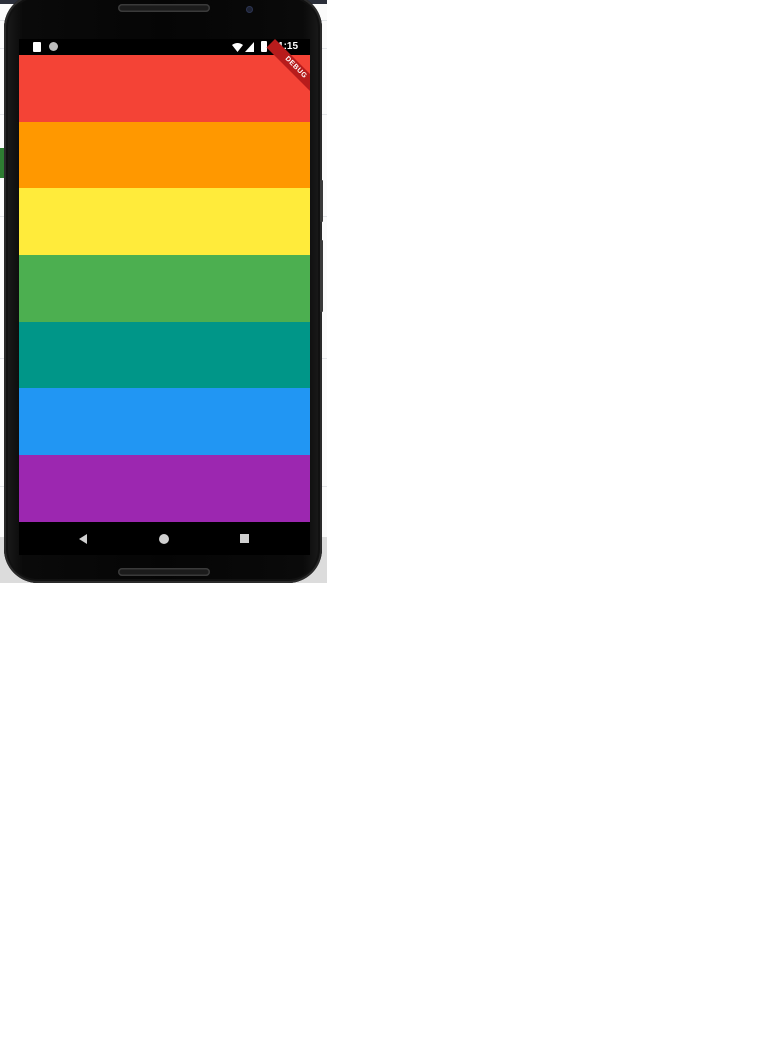 Image resolution: width=780 pixels, height=1054 pixels. What do you see at coordinates (249, 9) in the screenshot?
I see `front-camera` at bounding box center [249, 9].